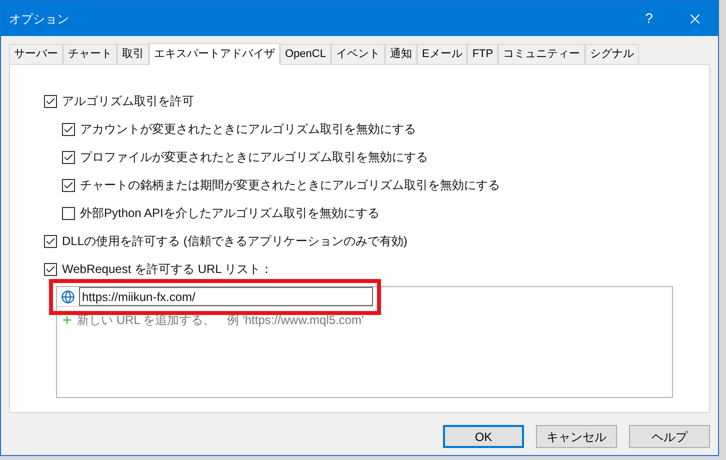 The width and height of the screenshot is (726, 460). What do you see at coordinates (128, 101) in the screenshot?
I see `checkbox-label: アルゴリズム取引を許可` at bounding box center [128, 101].